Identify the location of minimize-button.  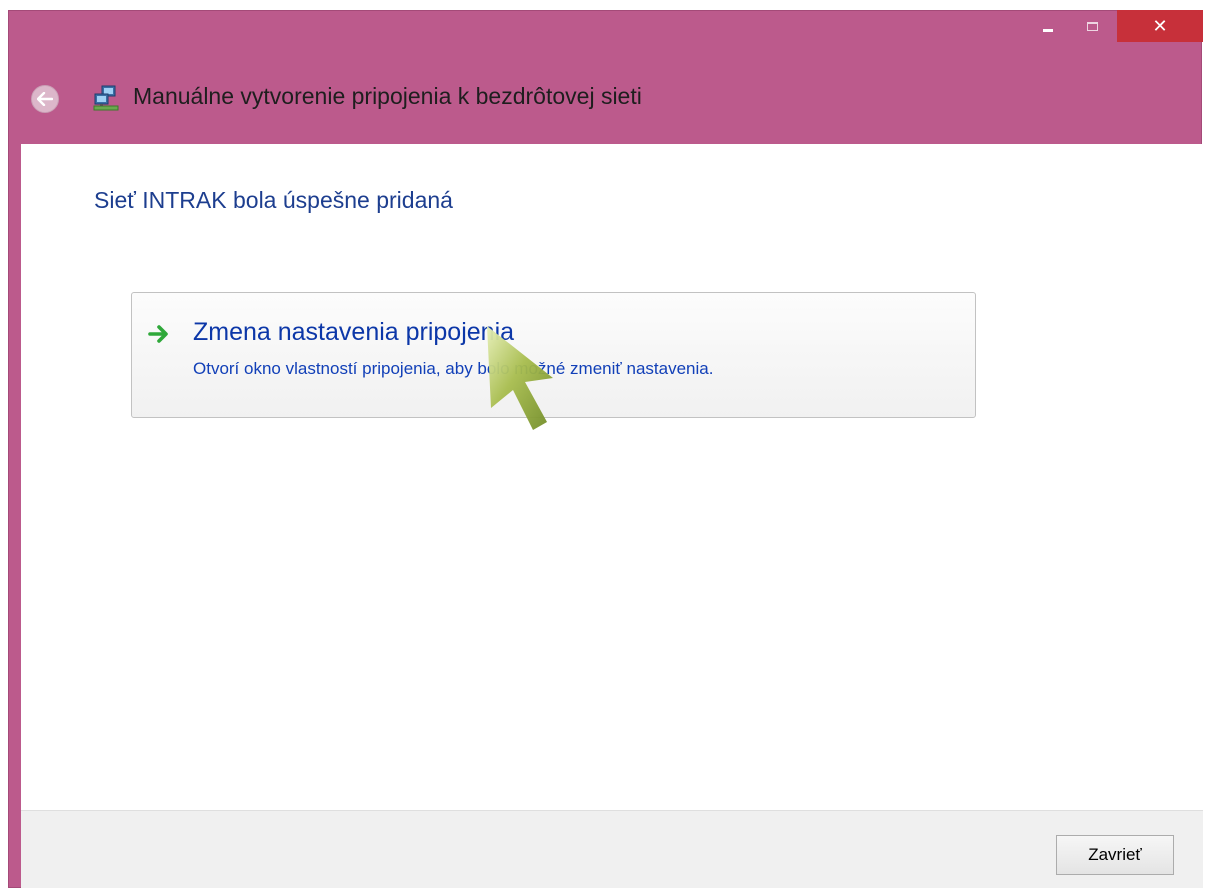
(1048, 26).